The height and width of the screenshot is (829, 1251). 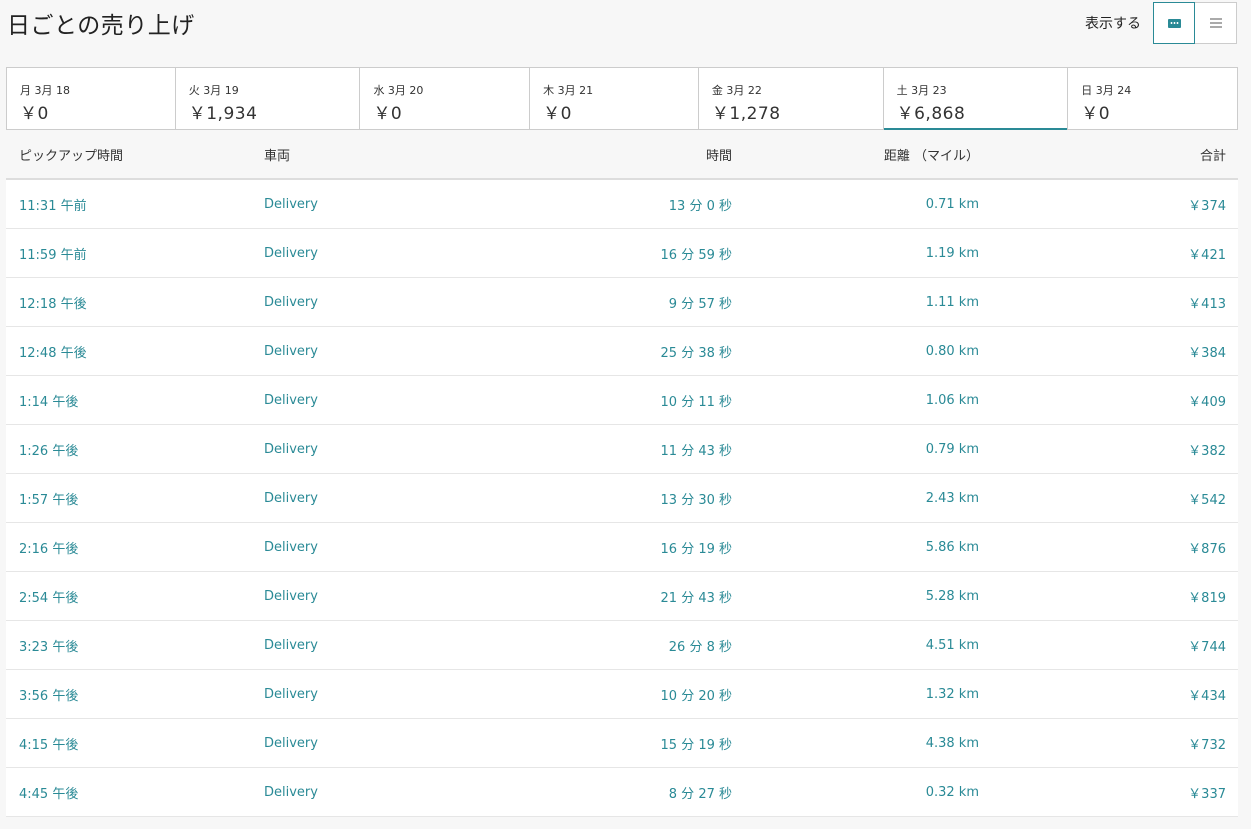 I want to click on cell-distance: 5.86 km, so click(x=952, y=547).